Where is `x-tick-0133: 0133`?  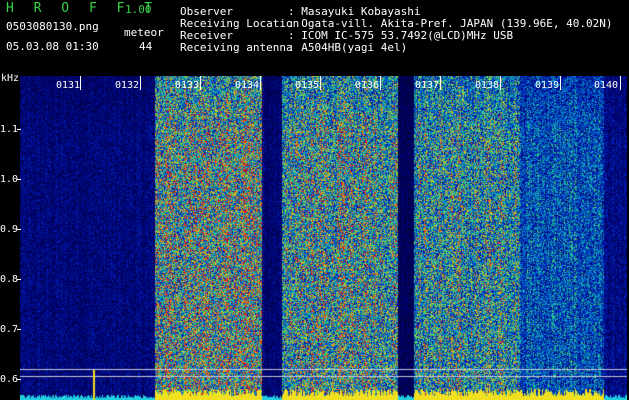
x-tick-0133: 0133 is located at coordinates (187, 85).